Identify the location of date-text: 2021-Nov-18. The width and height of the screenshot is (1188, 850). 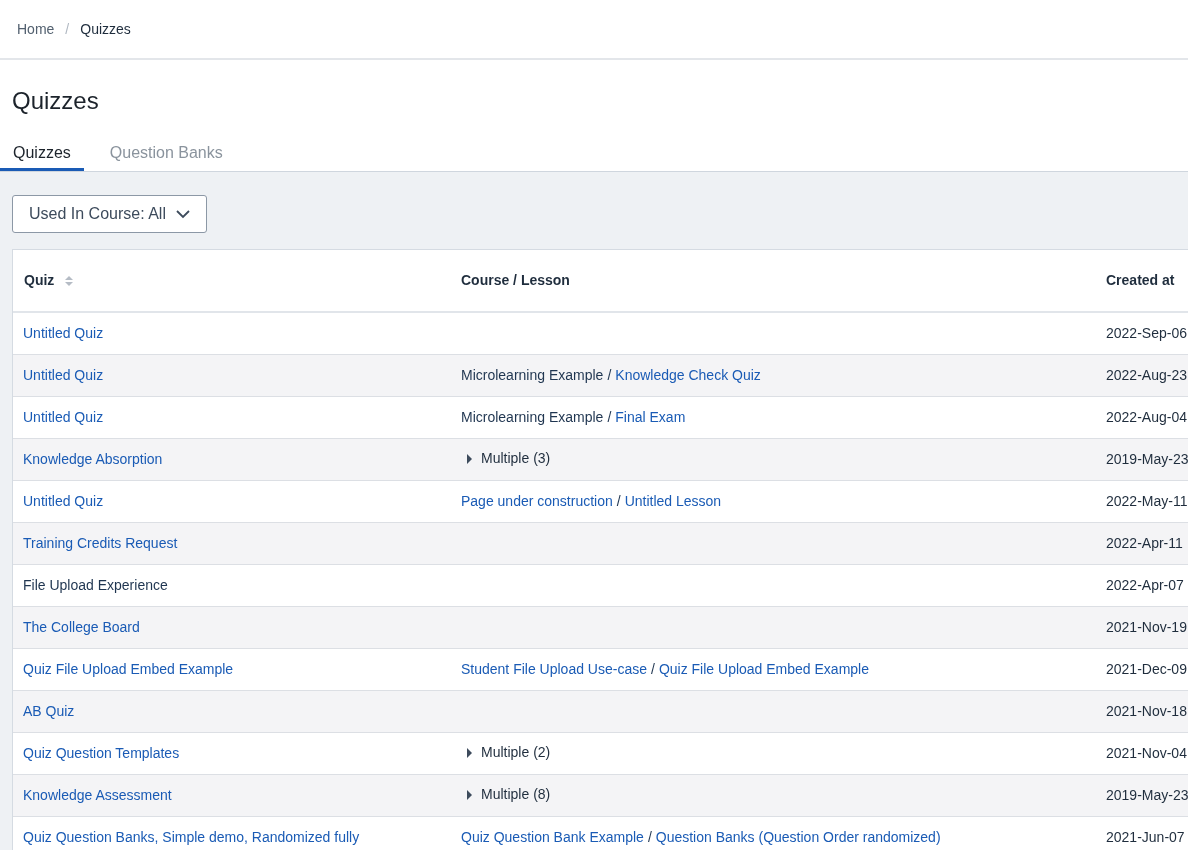
(1146, 710).